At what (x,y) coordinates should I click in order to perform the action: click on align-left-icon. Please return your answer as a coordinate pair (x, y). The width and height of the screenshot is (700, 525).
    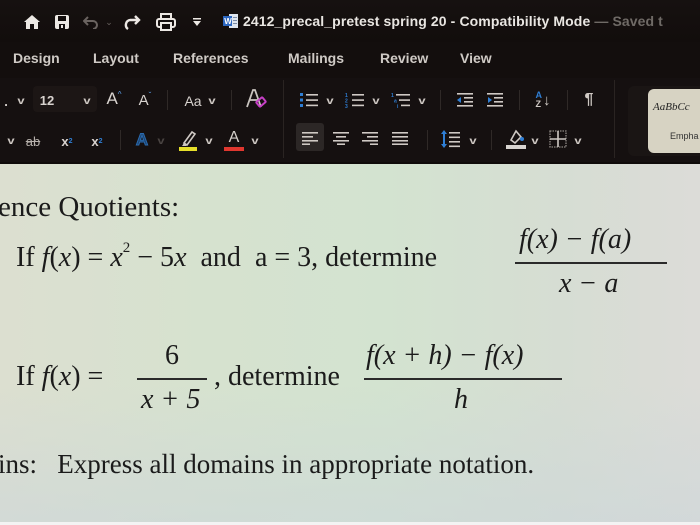
    Looking at the image, I should click on (310, 138).